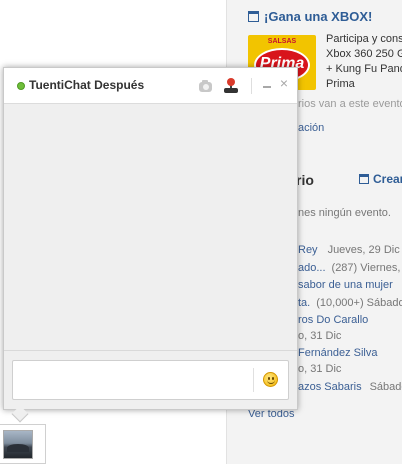 The width and height of the screenshot is (402, 464). I want to click on message-input, so click(150, 380).